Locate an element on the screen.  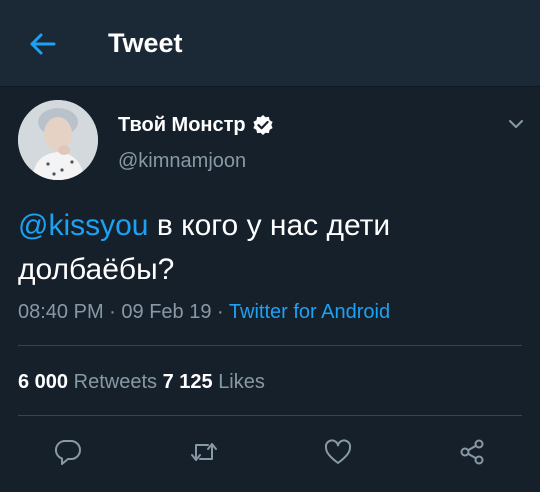
retweet-icon is located at coordinates (204, 452).